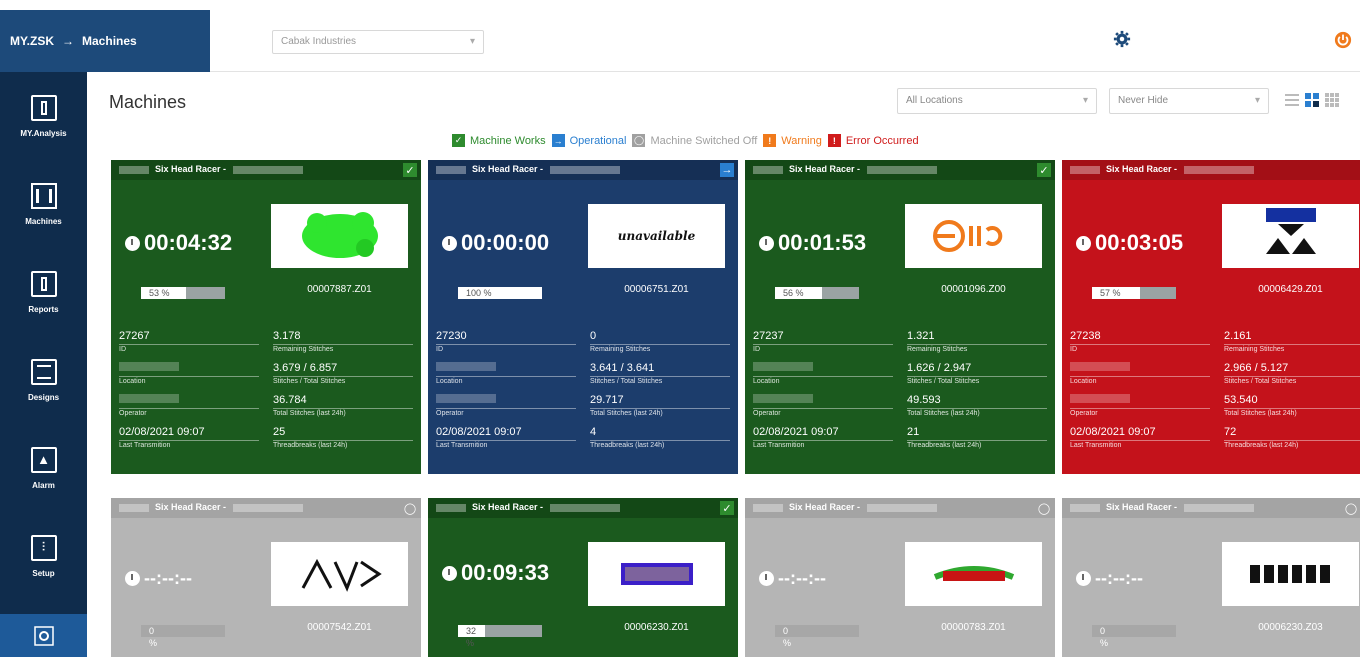 This screenshot has height=657, width=1360. I want to click on power-logout-icon, so click(1343, 40).